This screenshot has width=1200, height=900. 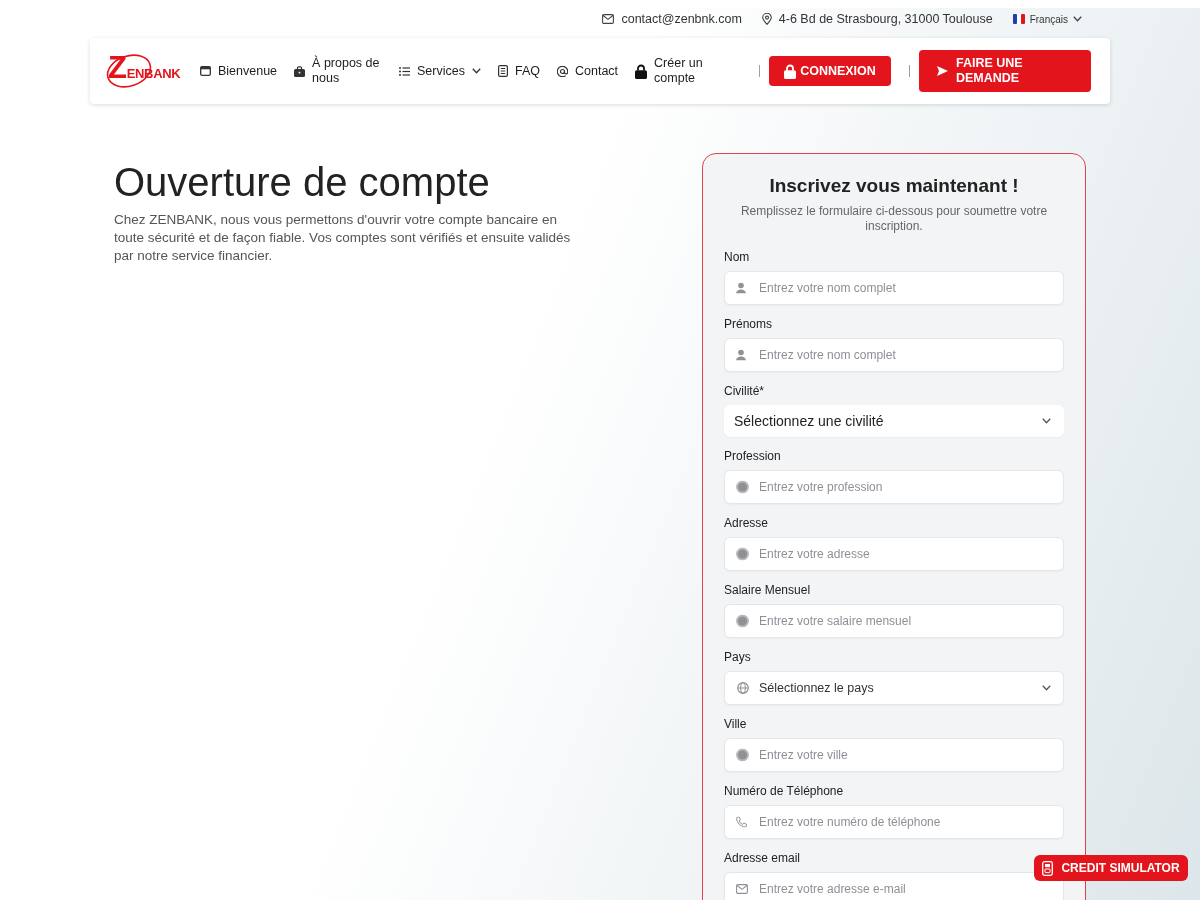 I want to click on french-flag-icon, so click(x=1018, y=19).